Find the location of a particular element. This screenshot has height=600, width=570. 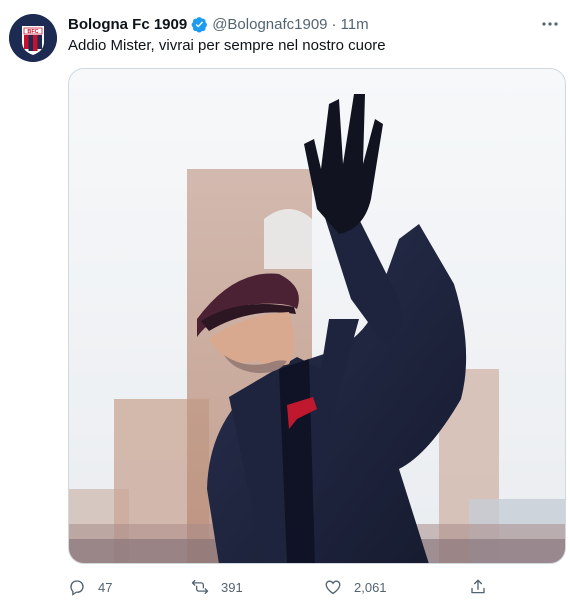

author-handle: @Bolognafc1909 is located at coordinates (269, 24).